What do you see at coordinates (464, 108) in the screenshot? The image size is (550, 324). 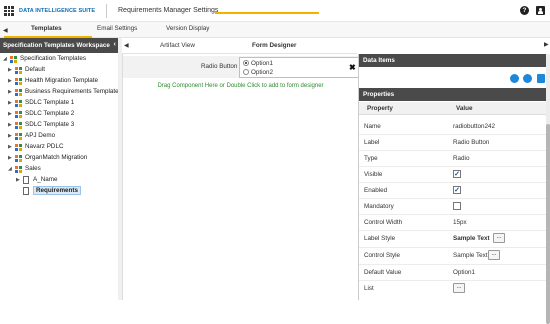 I see `column-value: Value` at bounding box center [464, 108].